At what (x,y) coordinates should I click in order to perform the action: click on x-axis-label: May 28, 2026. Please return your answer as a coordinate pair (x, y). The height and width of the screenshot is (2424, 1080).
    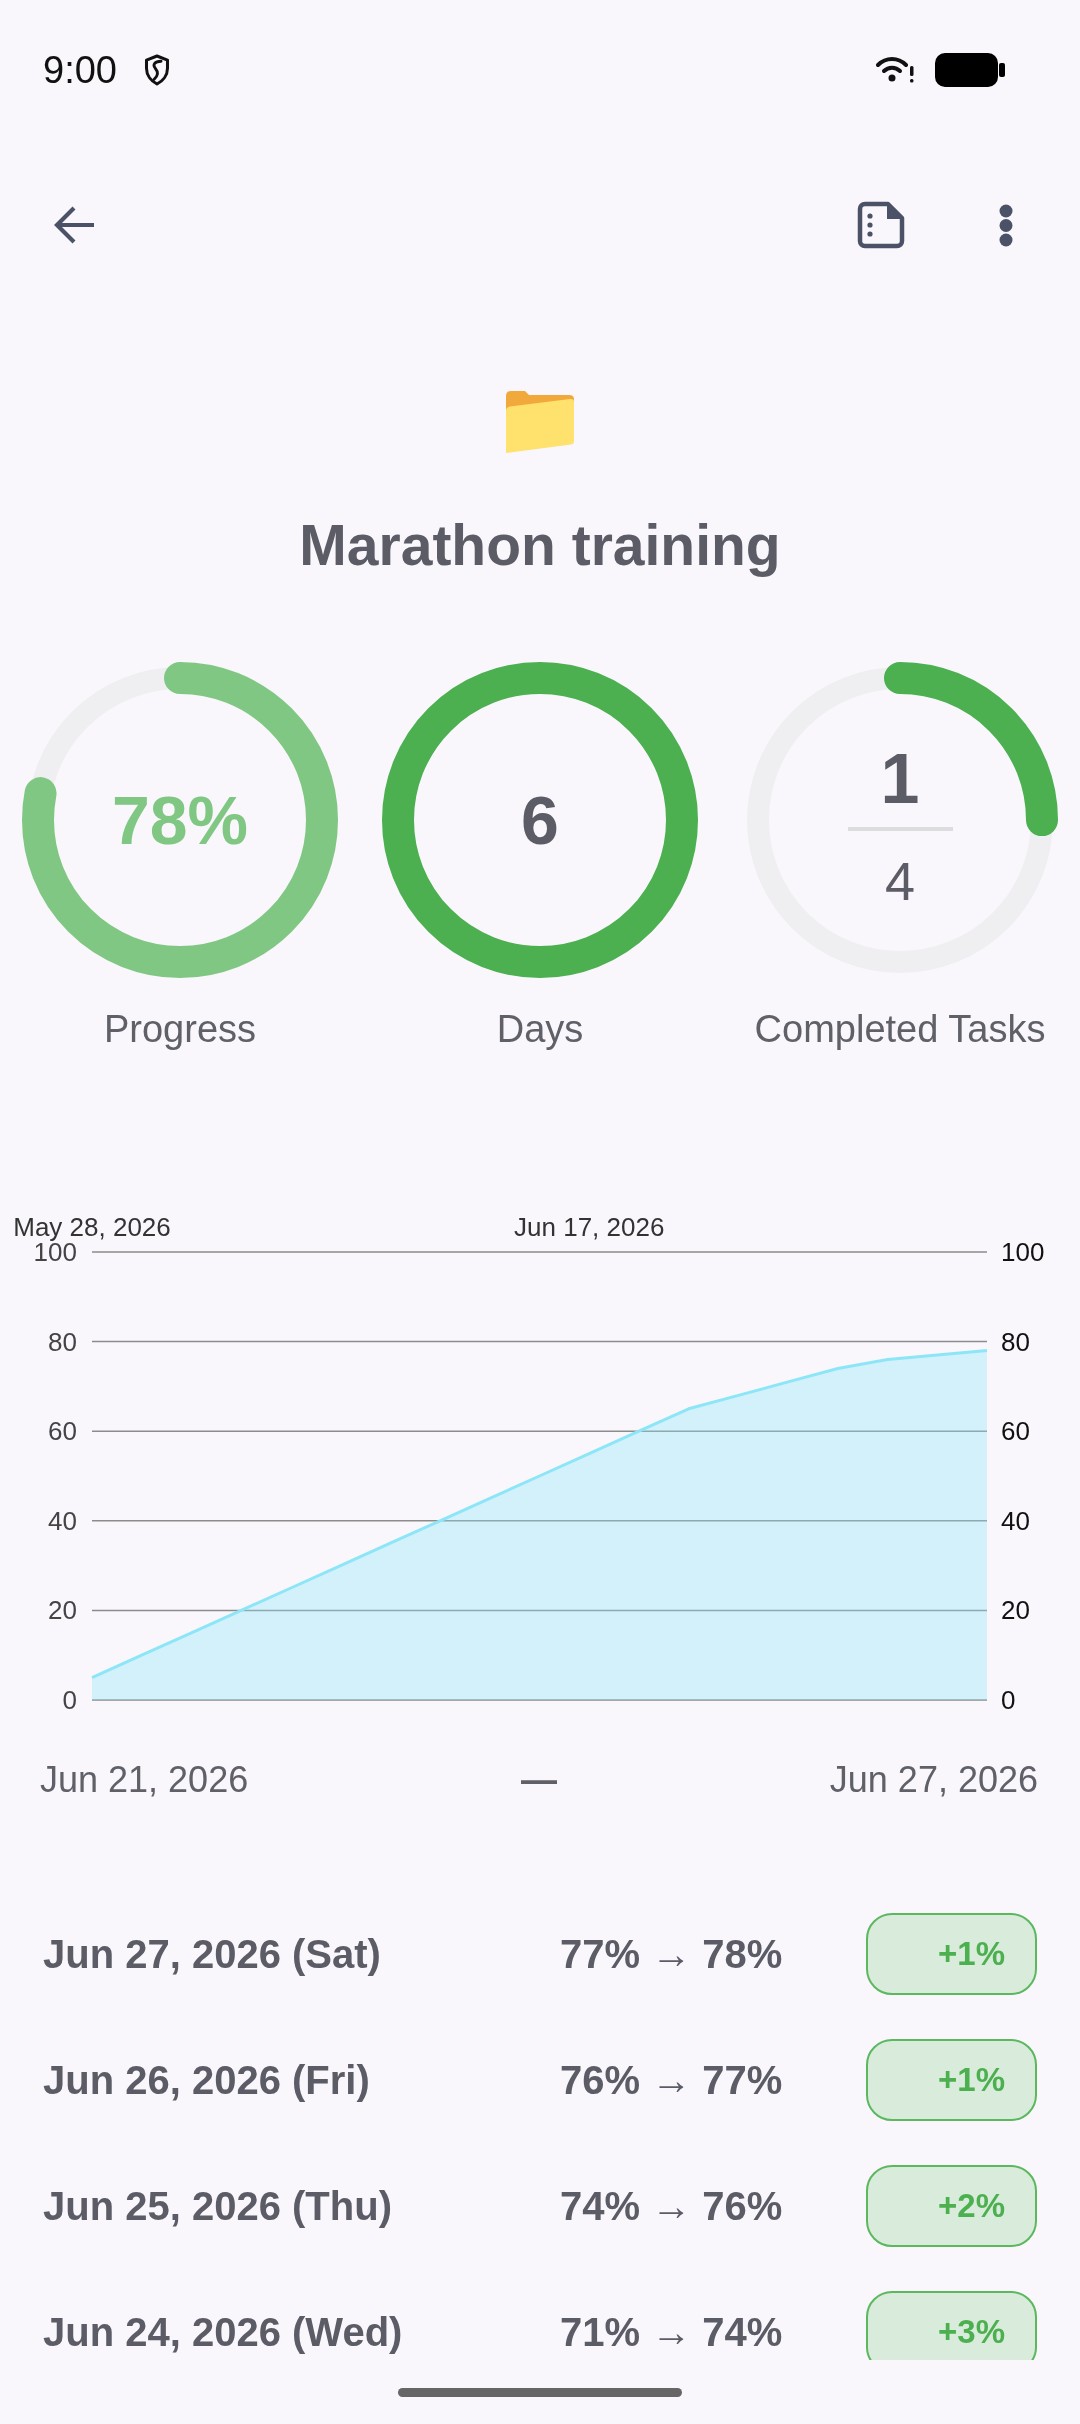
    Looking at the image, I should click on (92, 1227).